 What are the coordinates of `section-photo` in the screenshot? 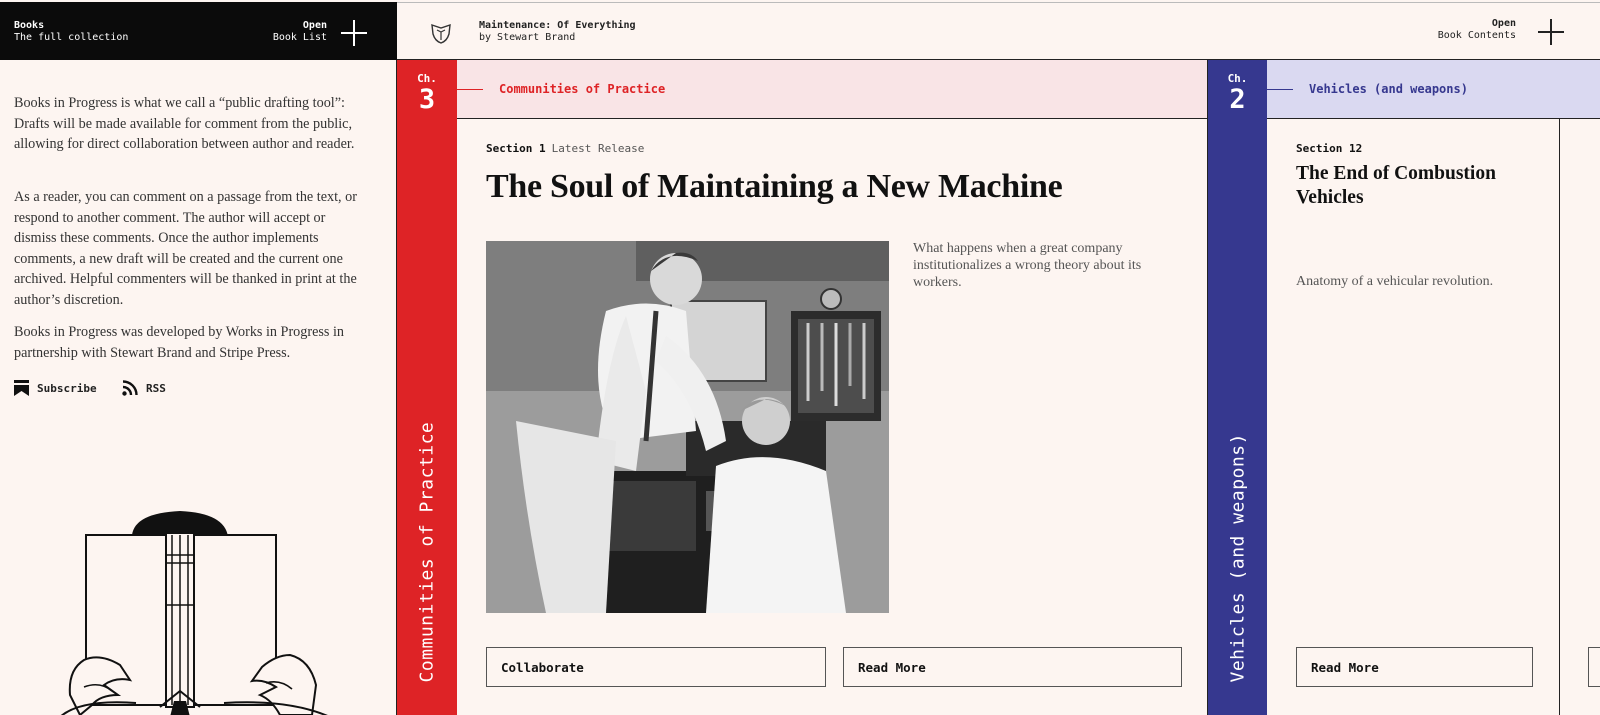 It's located at (687, 427).